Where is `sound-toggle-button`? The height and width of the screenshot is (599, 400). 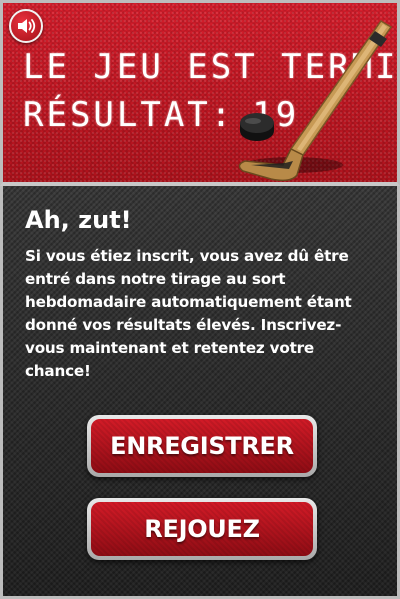 sound-toggle-button is located at coordinates (26, 26).